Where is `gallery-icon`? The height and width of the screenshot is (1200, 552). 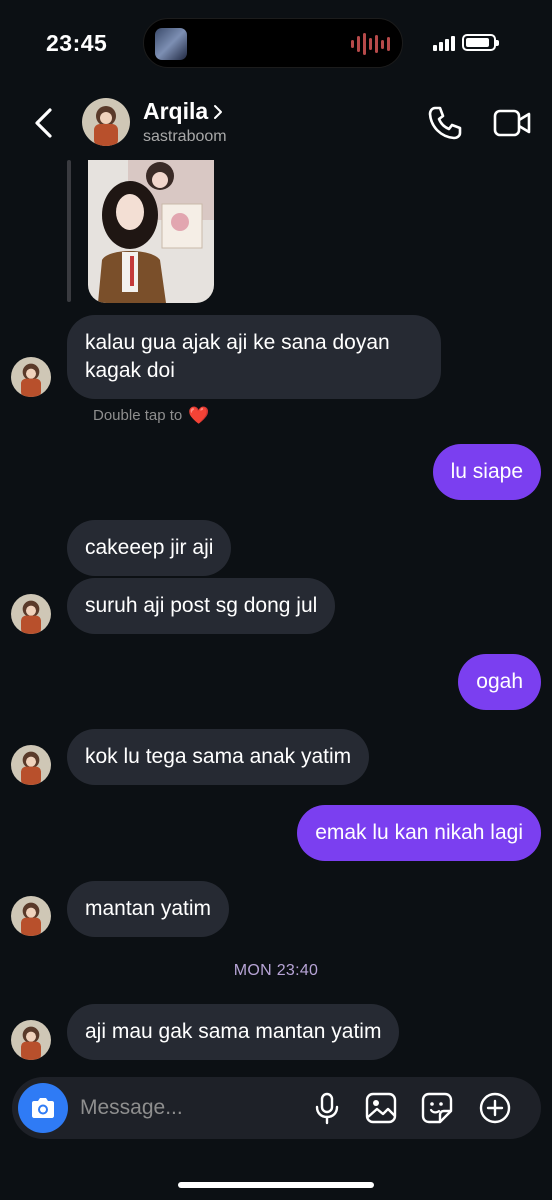
gallery-icon is located at coordinates (381, 1108).